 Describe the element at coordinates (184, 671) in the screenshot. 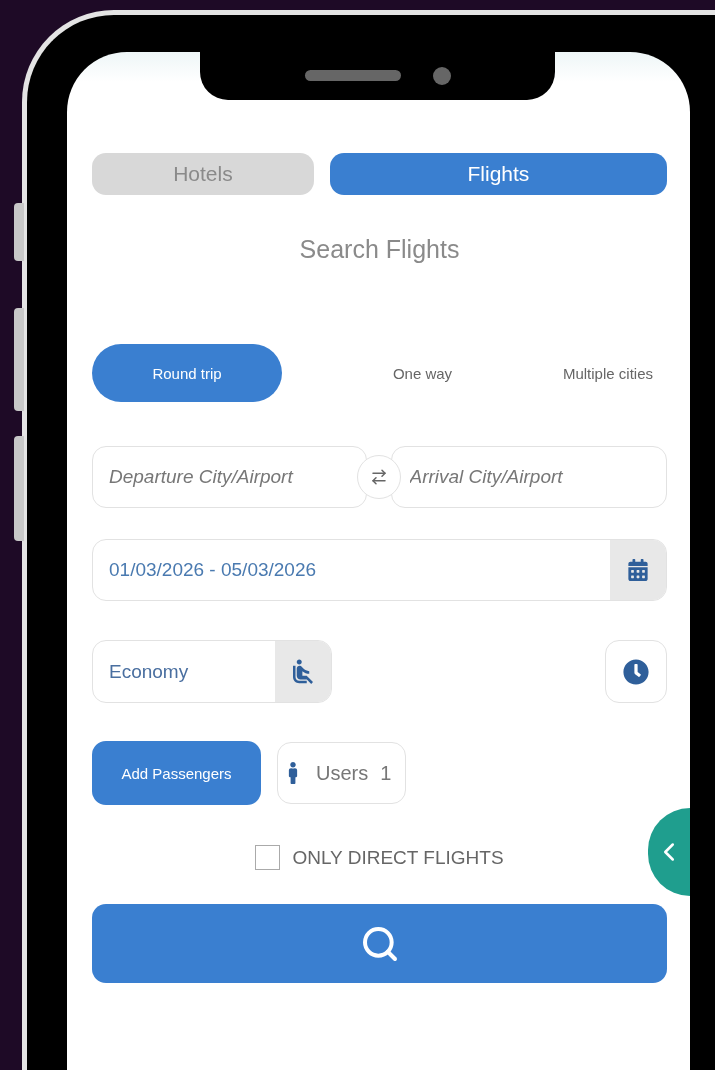

I see `cabin-class-input: Economy` at that location.